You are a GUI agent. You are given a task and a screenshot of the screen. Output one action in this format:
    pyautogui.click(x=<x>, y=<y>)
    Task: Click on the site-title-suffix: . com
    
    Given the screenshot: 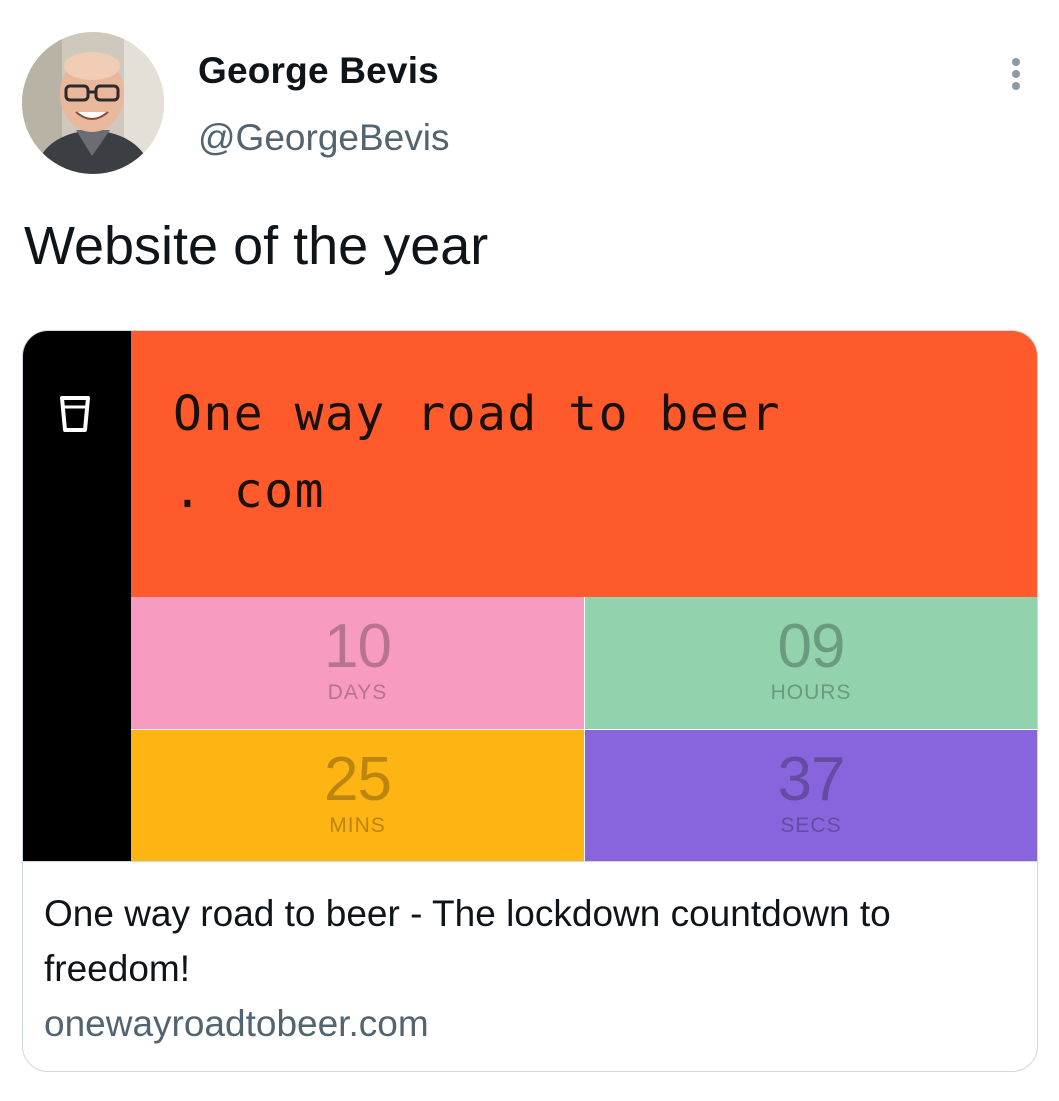 What is the action you would take?
    pyautogui.click(x=249, y=491)
    